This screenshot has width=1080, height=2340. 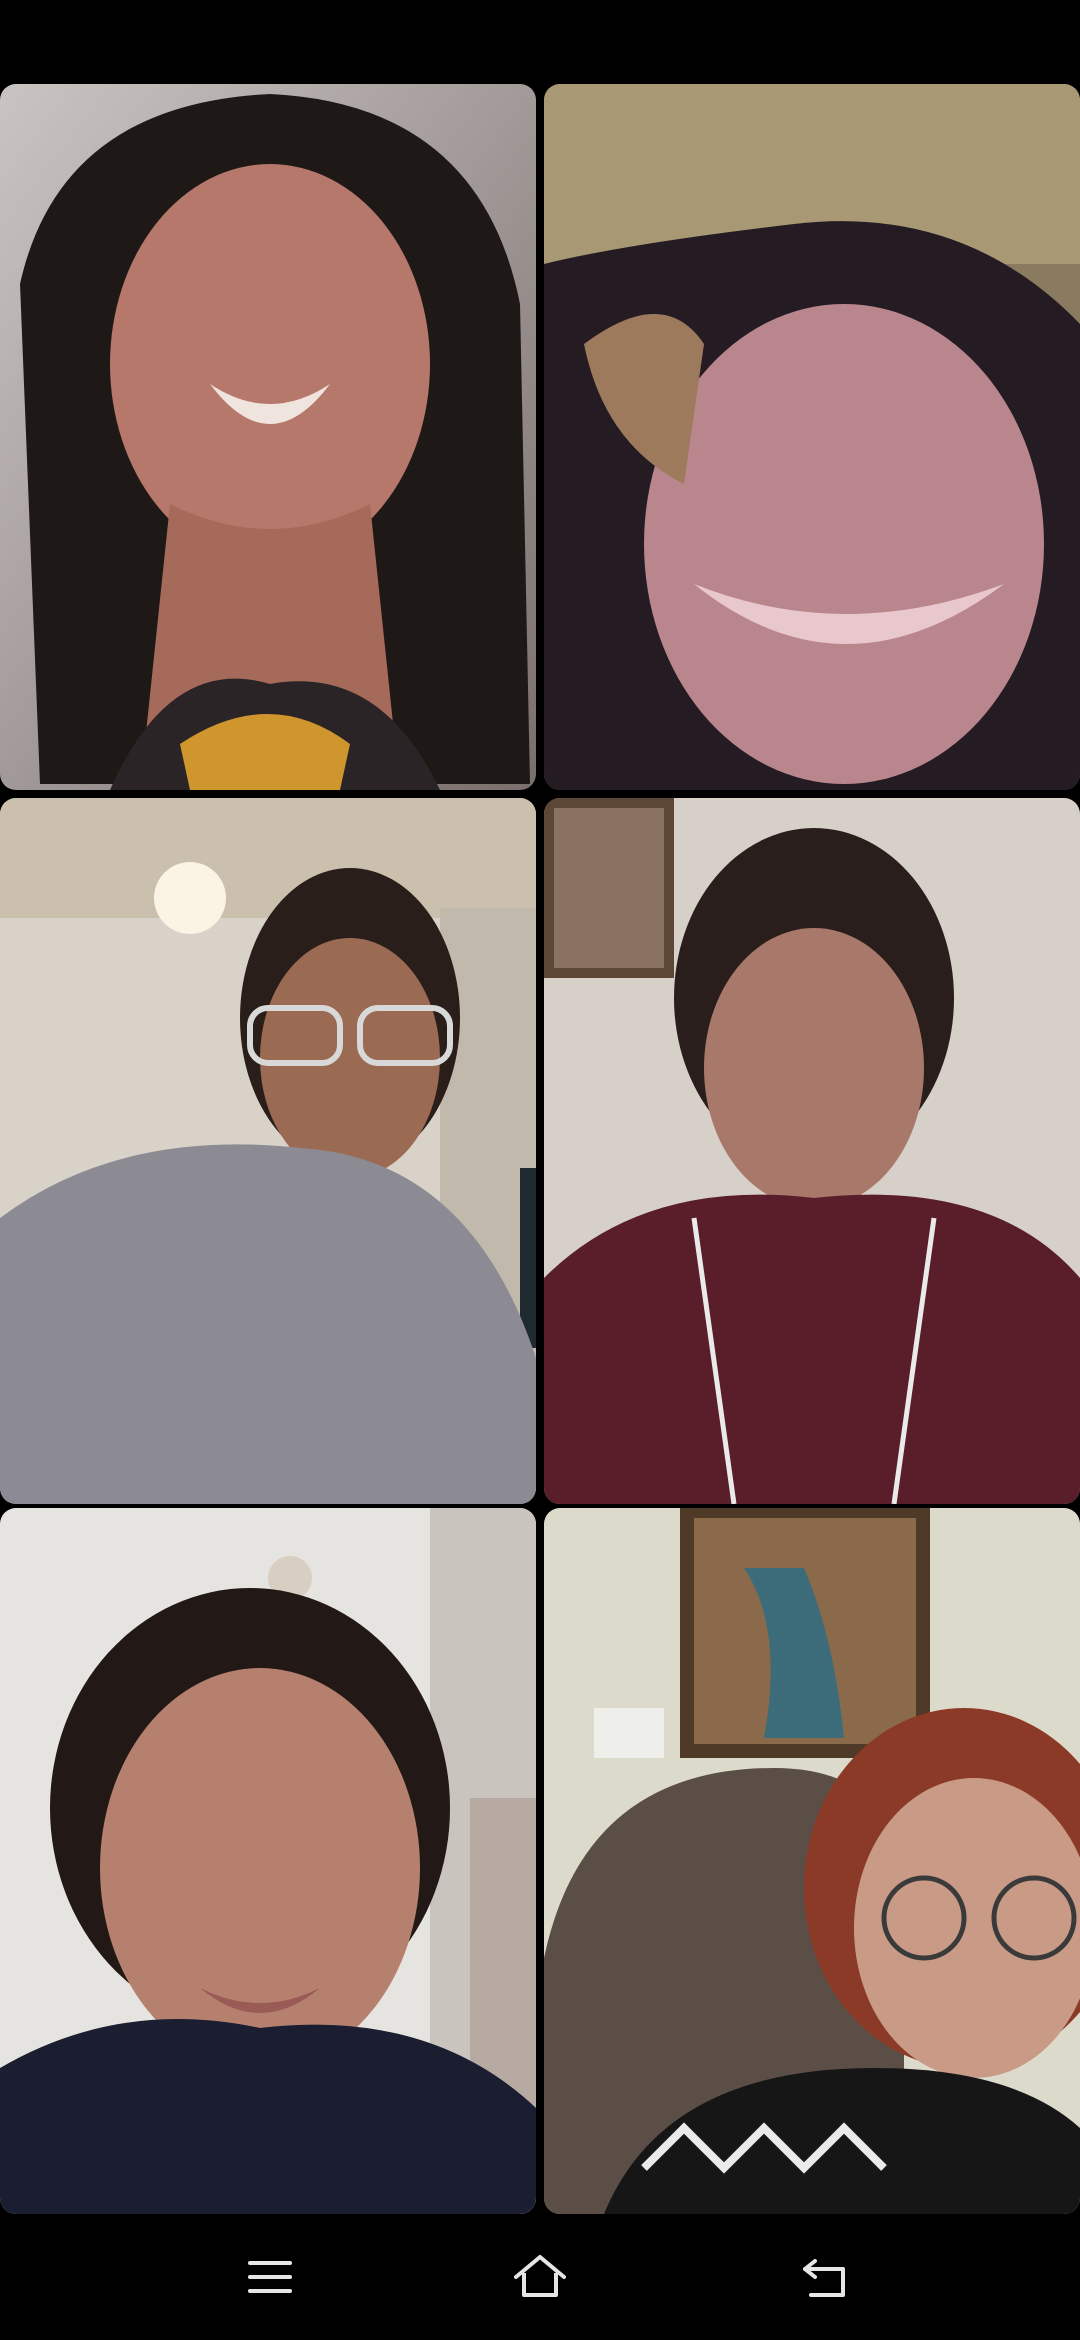 I want to click on home-icon, so click(x=540, y=2276).